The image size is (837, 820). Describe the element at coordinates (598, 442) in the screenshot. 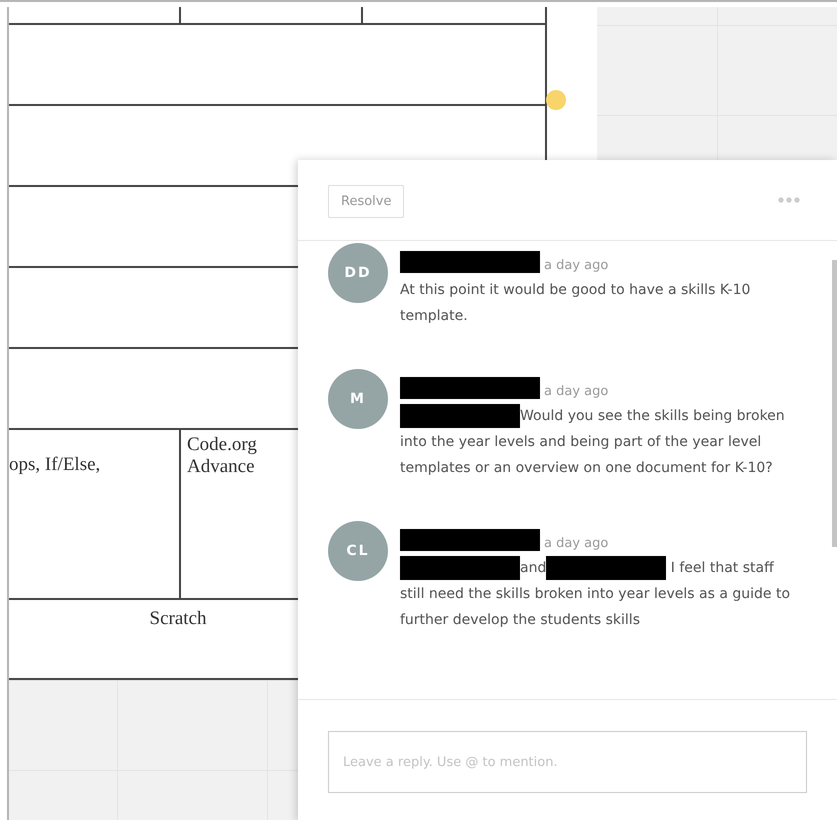

I see `comment-text: Would you see the skills being broken into the year levels and being part of the year level templates or an overview on one document for K-10?` at that location.